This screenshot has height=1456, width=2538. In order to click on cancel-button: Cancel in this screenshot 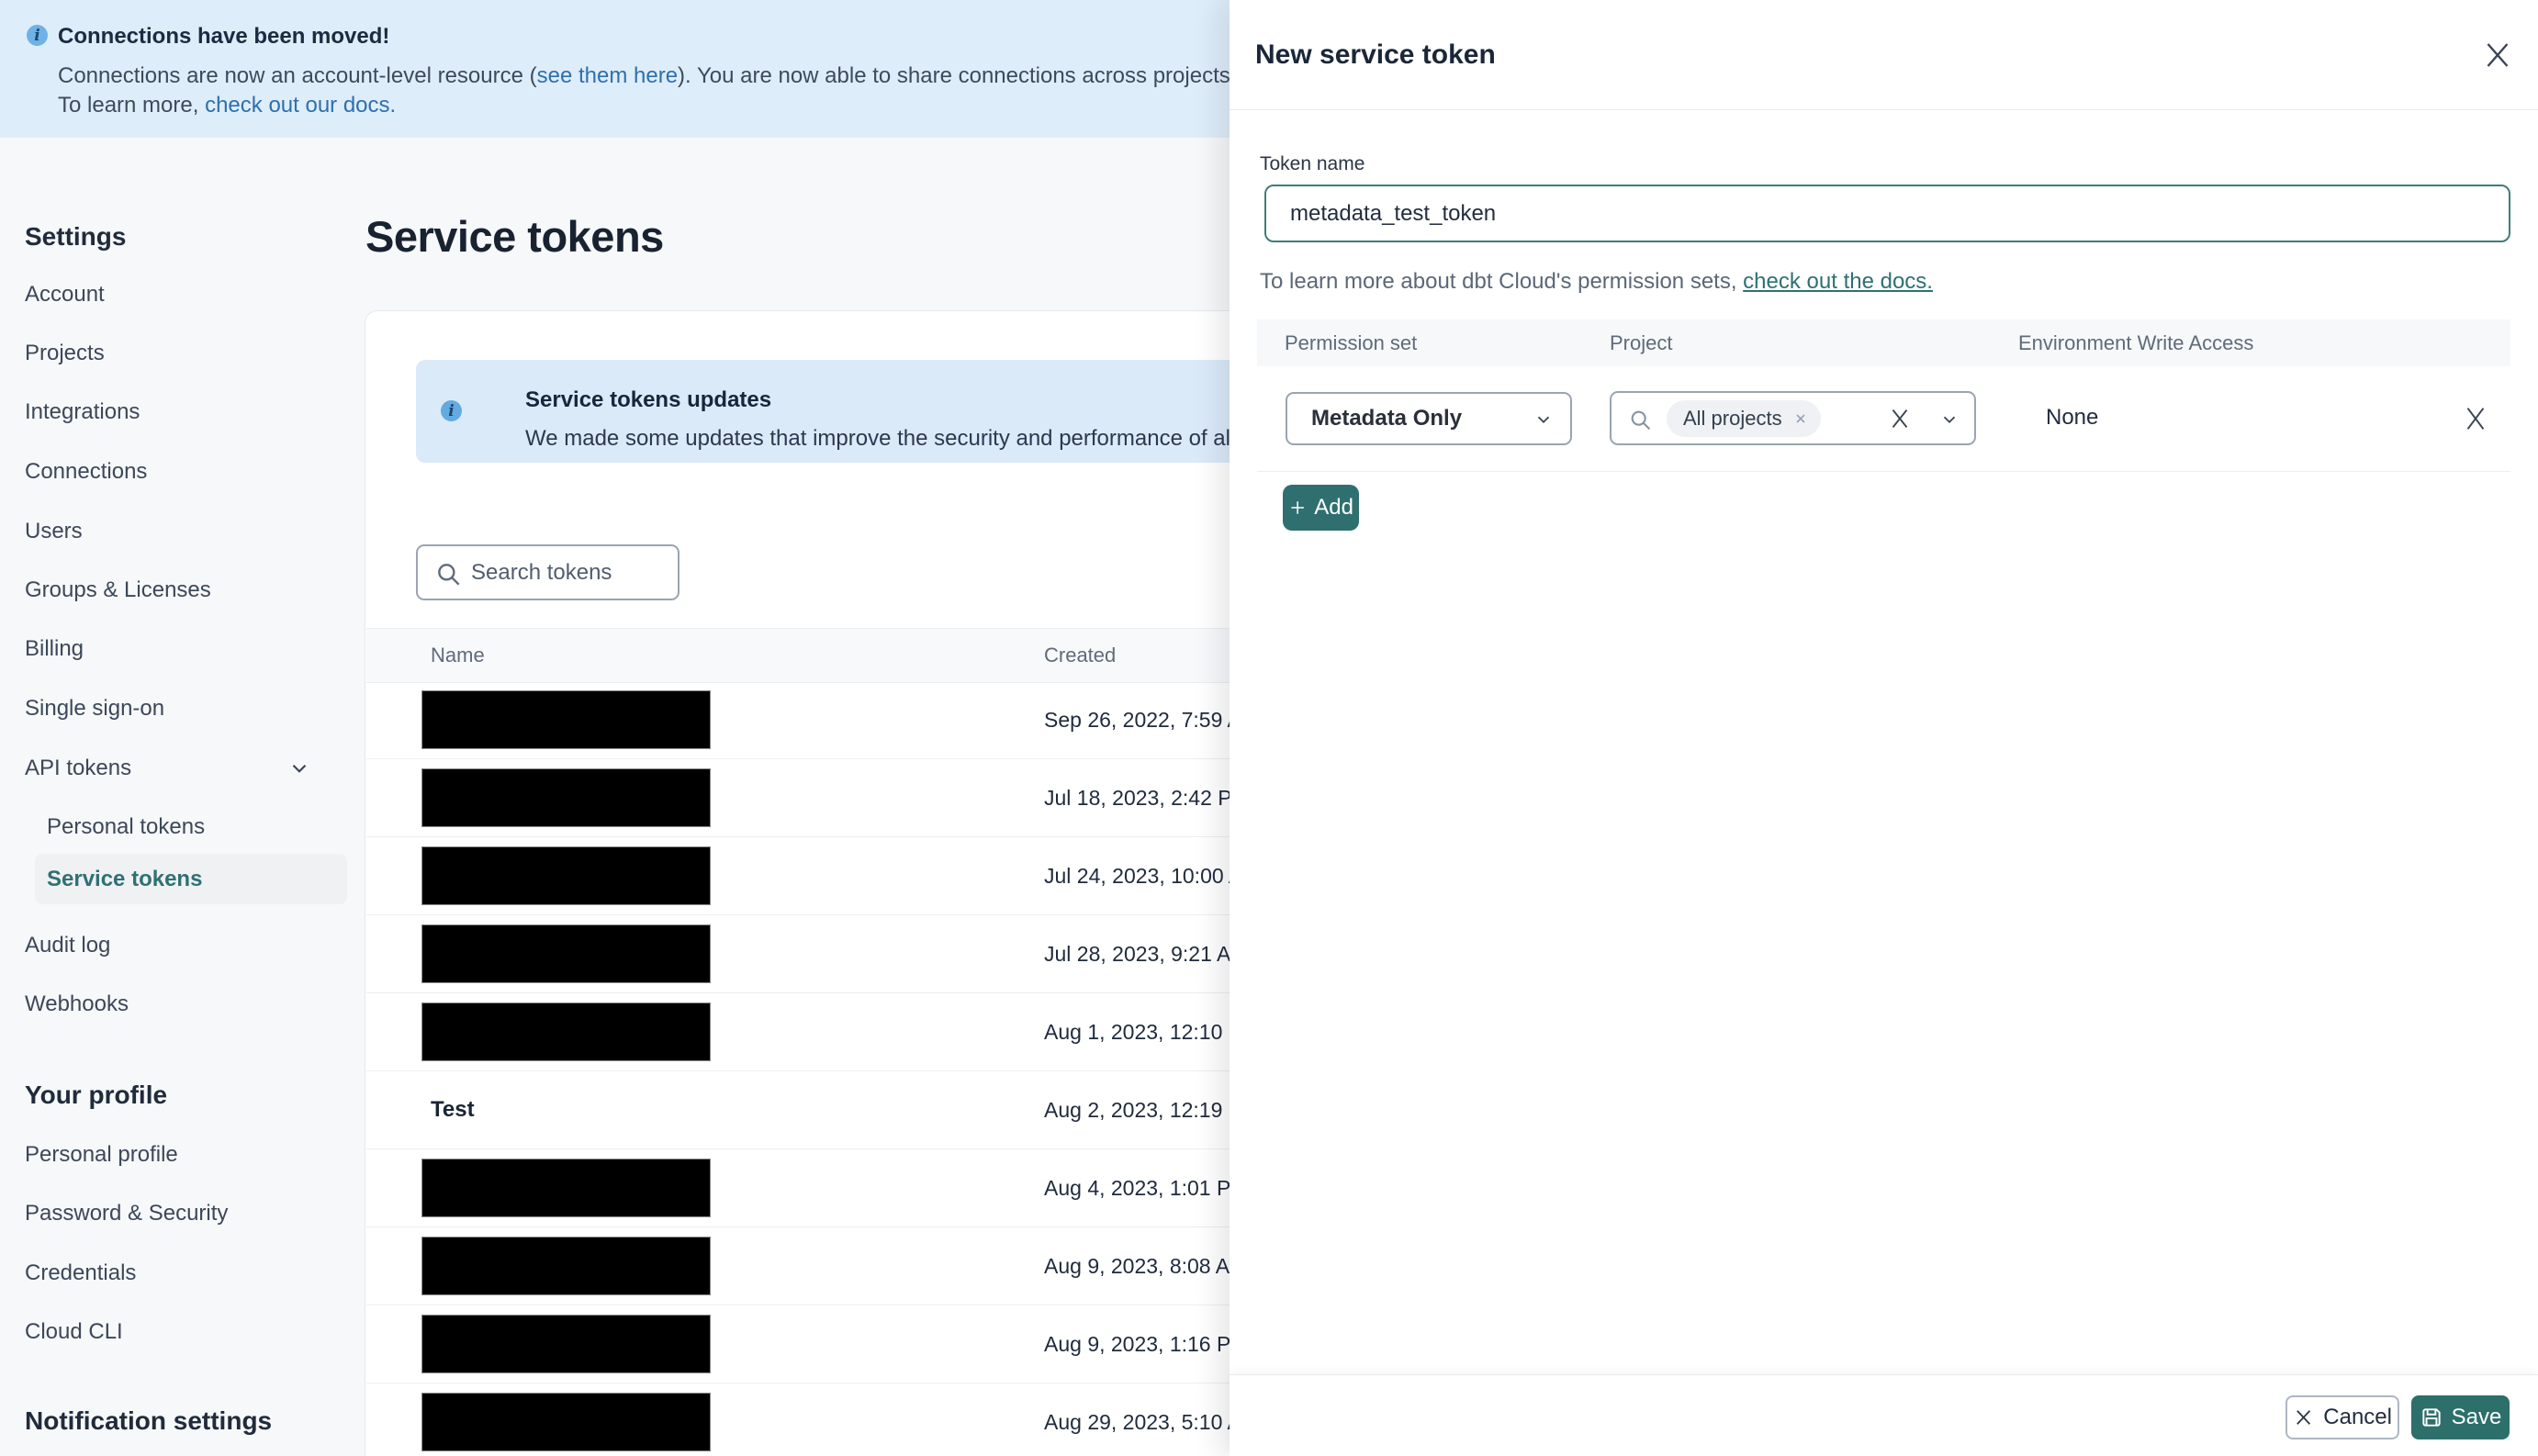, I will do `click(2342, 1417)`.